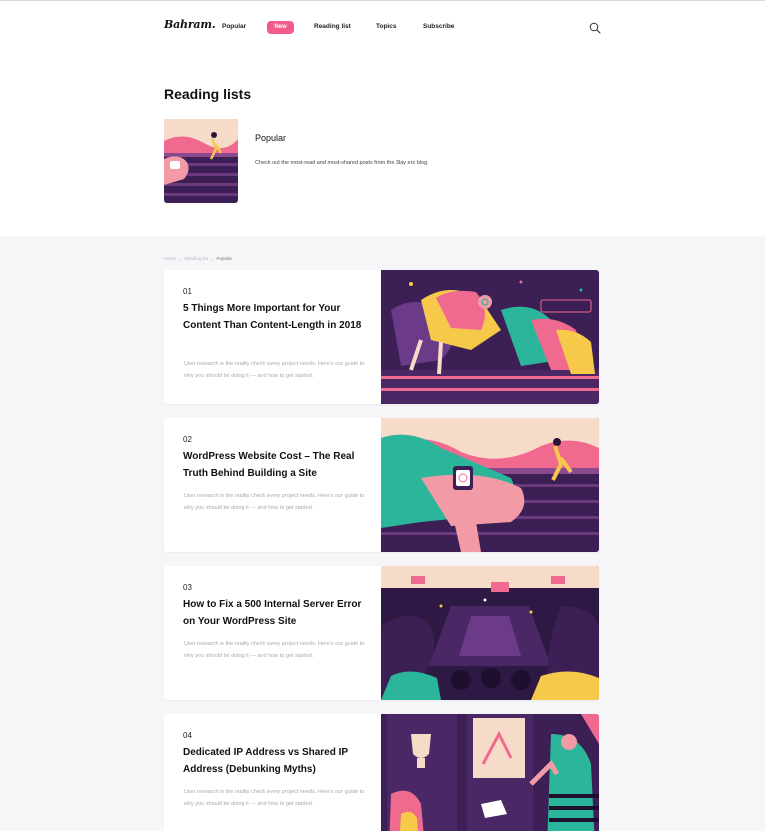 Image resolution: width=765 pixels, height=831 pixels. Describe the element at coordinates (280, 27) in the screenshot. I see `nav-new-badge: New` at that location.